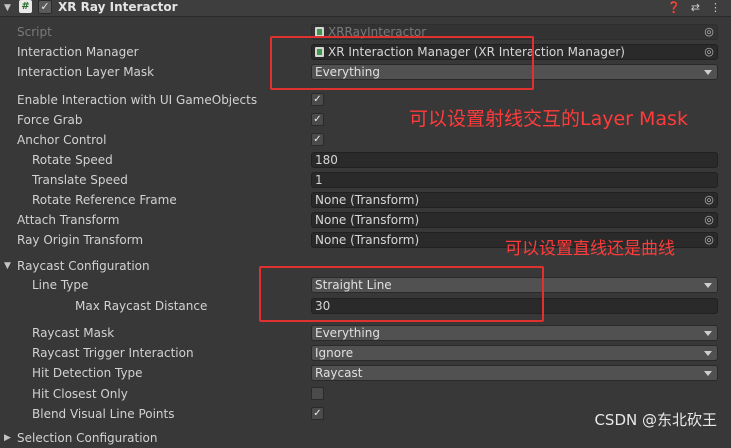  What do you see at coordinates (514, 333) in the screenshot?
I see `raycast-mask-dropdown: Everything` at bounding box center [514, 333].